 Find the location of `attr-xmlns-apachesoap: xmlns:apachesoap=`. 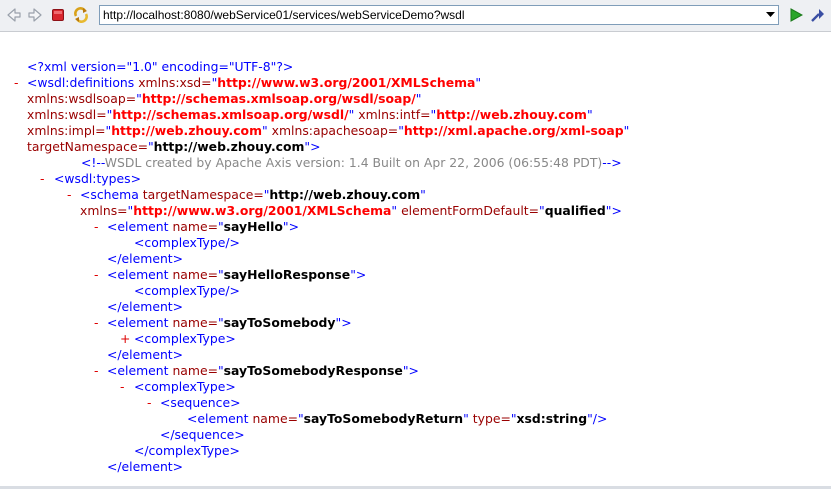

attr-xmlns-apachesoap: xmlns:apachesoap= is located at coordinates (335, 130).